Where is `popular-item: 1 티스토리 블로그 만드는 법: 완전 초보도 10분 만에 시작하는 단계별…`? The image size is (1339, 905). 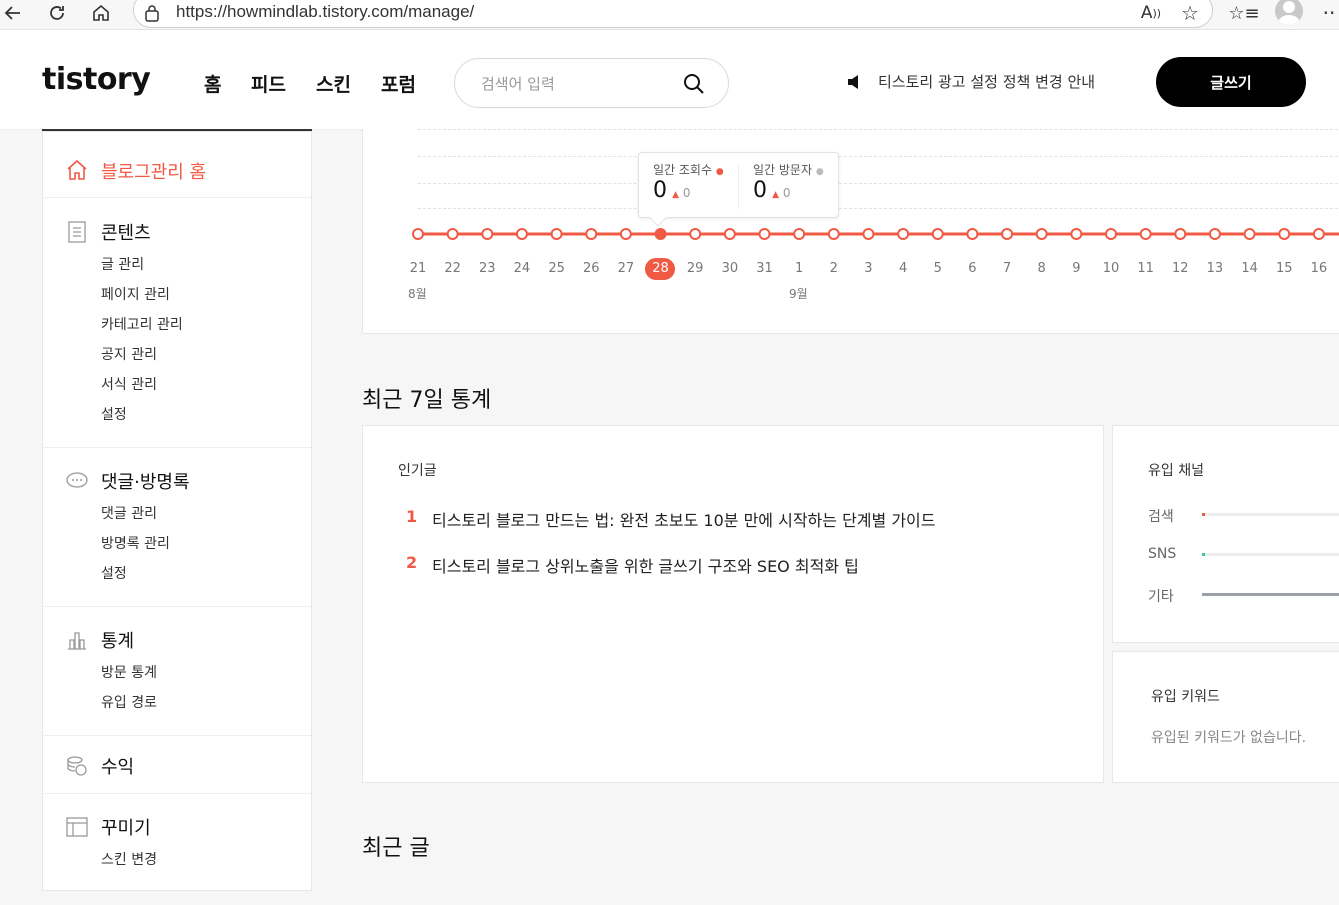
popular-item: 1 티스토리 블로그 만드는 법: 완전 초보도 10분 만에 시작하는 단계별… is located at coordinates (671, 519).